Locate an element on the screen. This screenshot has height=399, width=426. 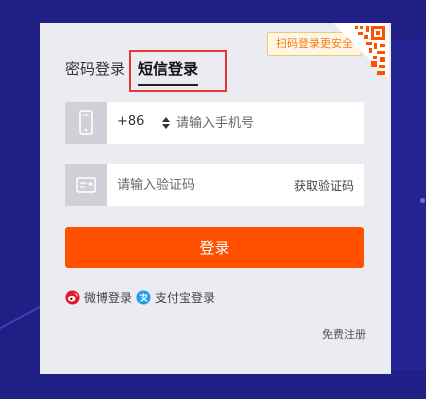
tab-sms-login: 短信登录 is located at coordinates (168, 72).